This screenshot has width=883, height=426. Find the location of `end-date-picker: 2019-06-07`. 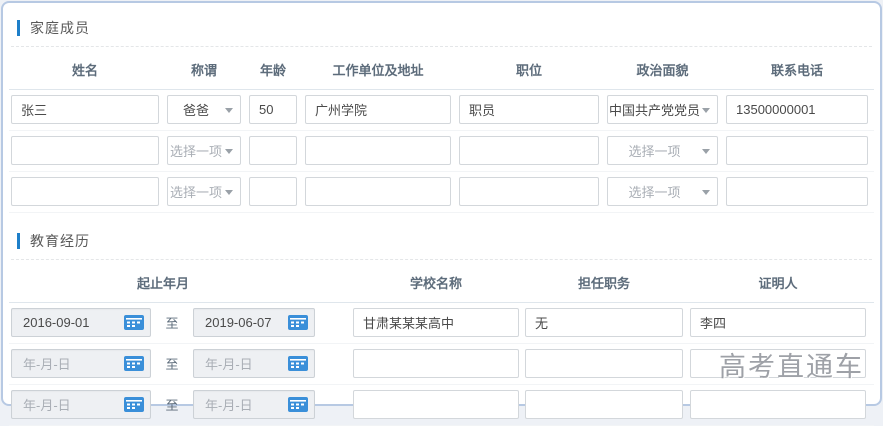

end-date-picker: 2019-06-07 is located at coordinates (254, 322).